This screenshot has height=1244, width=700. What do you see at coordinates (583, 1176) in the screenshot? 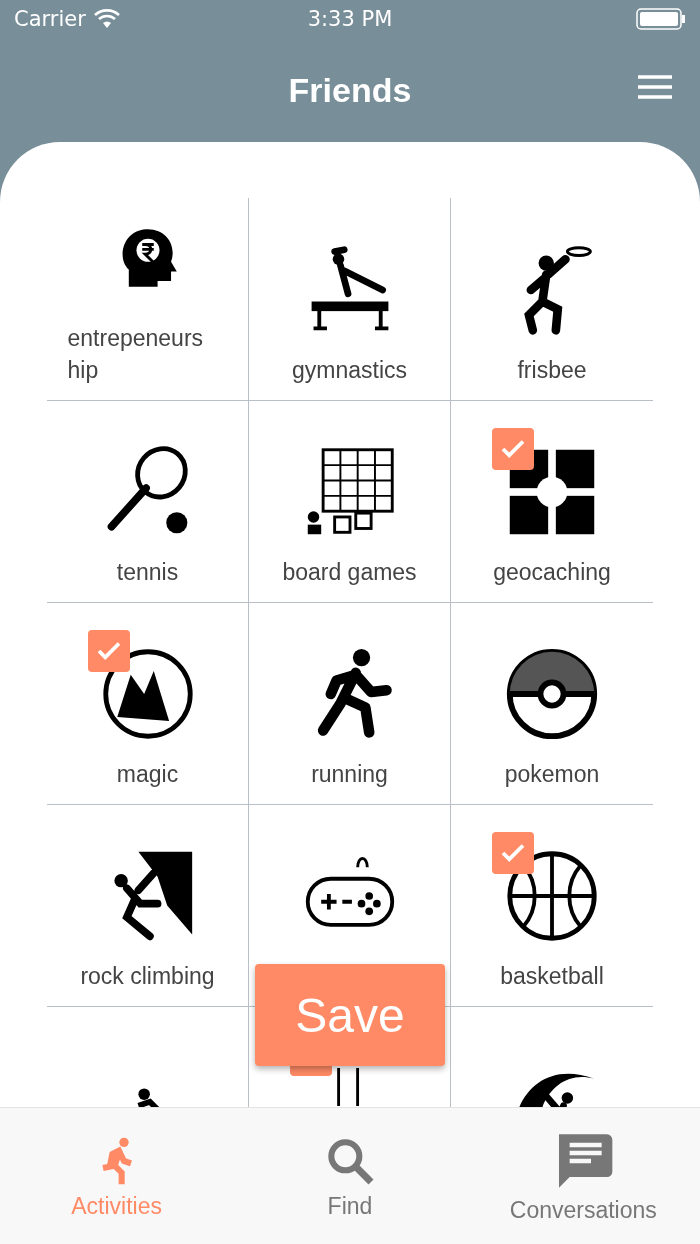
I see `tab: Conversations` at bounding box center [583, 1176].